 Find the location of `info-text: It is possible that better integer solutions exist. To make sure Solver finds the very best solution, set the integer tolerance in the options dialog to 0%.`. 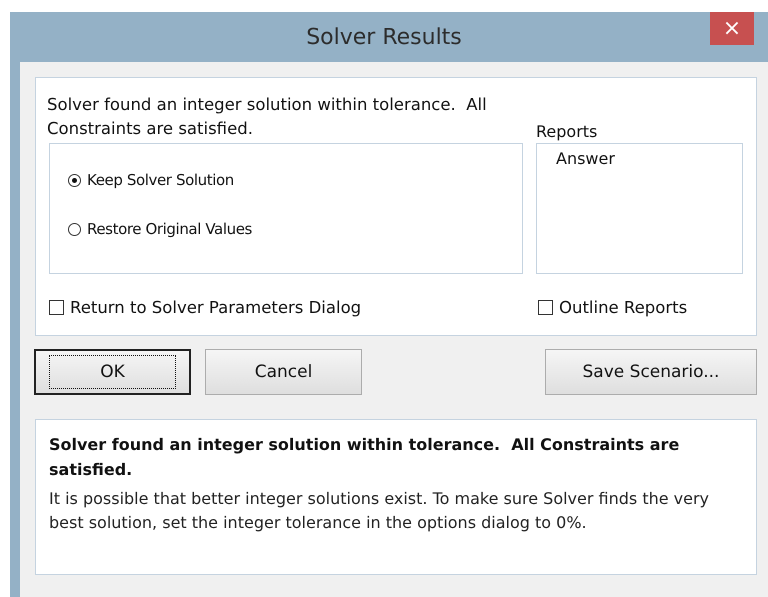

info-text: It is possible that better integer solutions exist. To make sure Solver finds the very best solution, set the integer tolerance in the options dialog to 0%. is located at coordinates (379, 511).